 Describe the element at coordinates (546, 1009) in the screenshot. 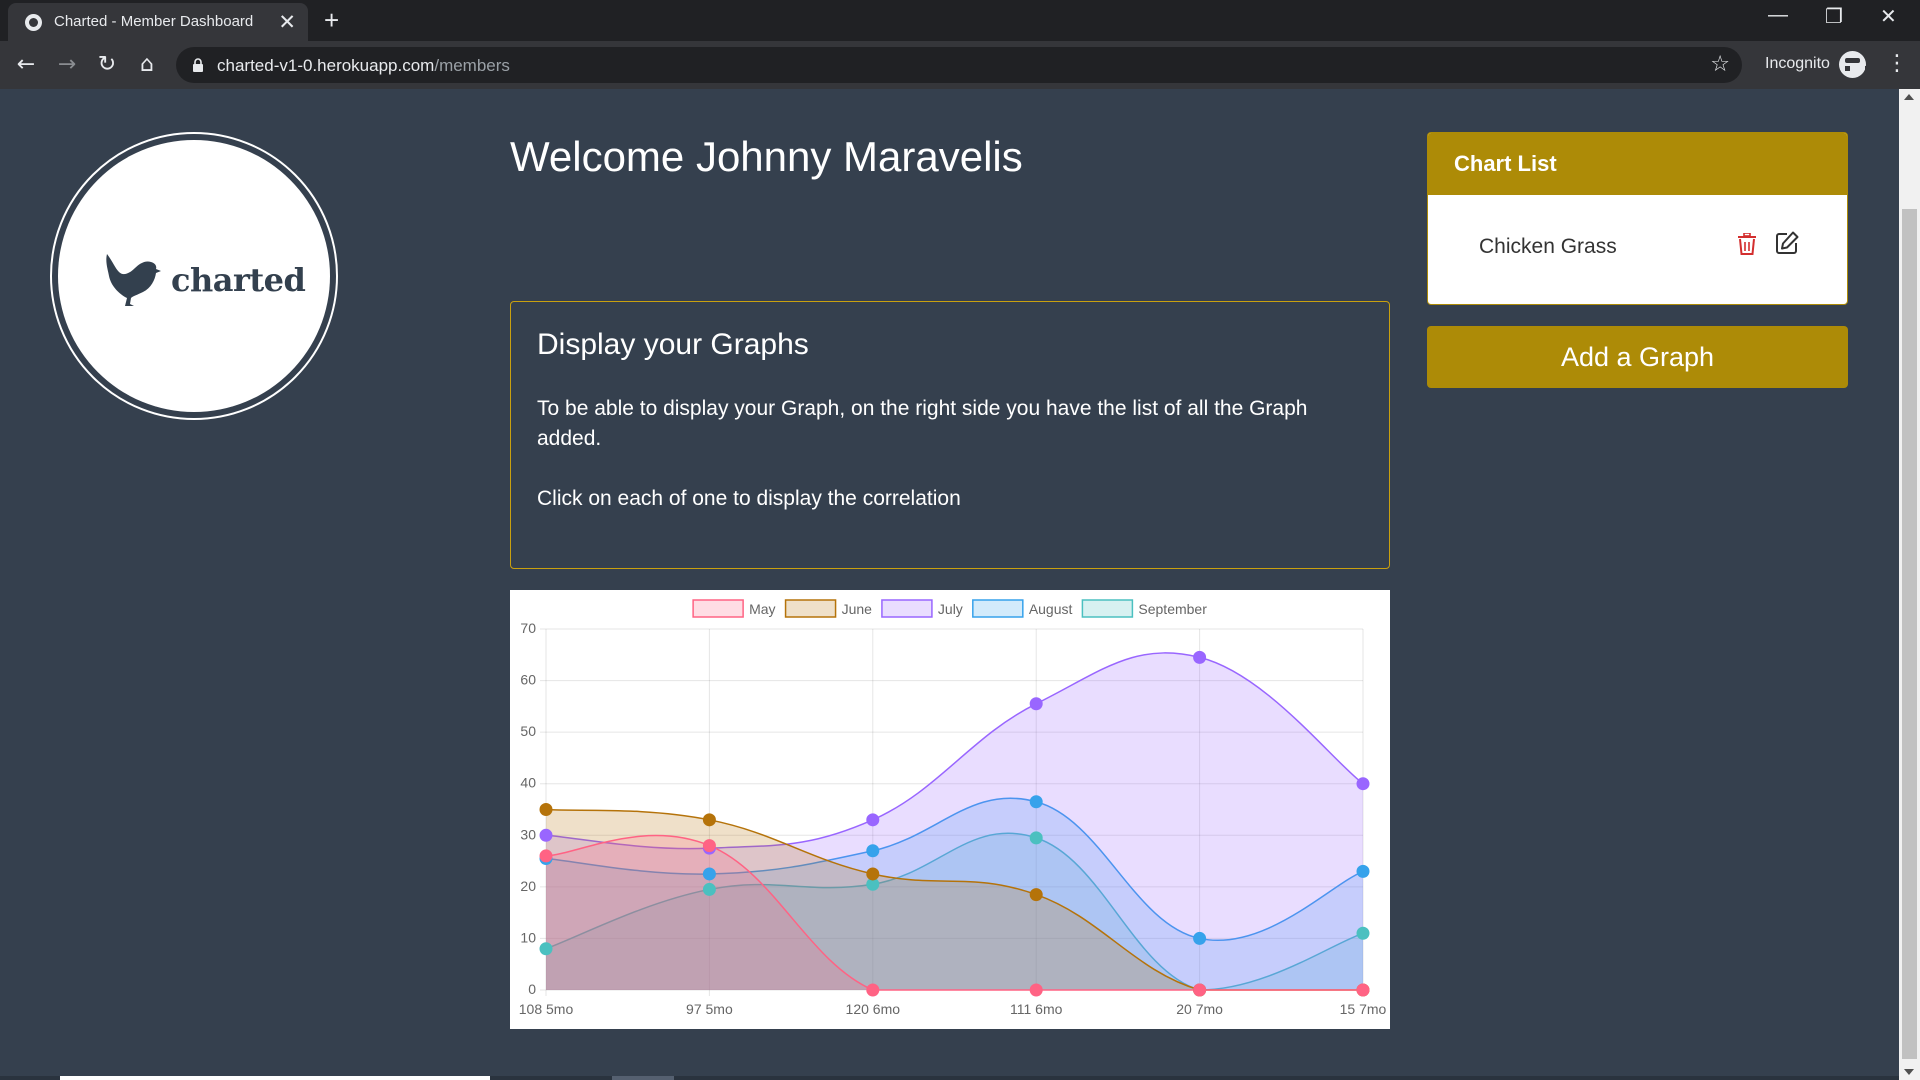

I see `x-tick-label: 108 5mo` at that location.